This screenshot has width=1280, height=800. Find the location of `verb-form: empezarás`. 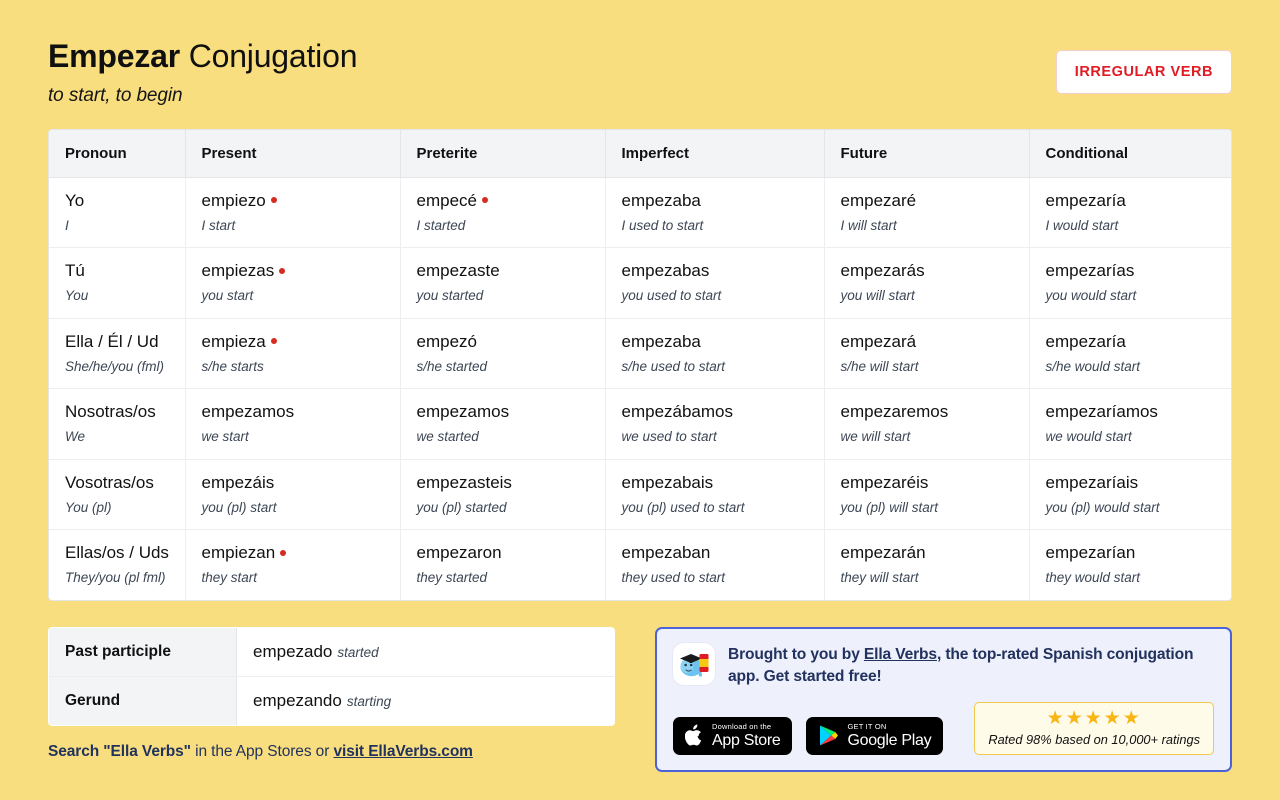

verb-form: empezarás is located at coordinates (882, 271).